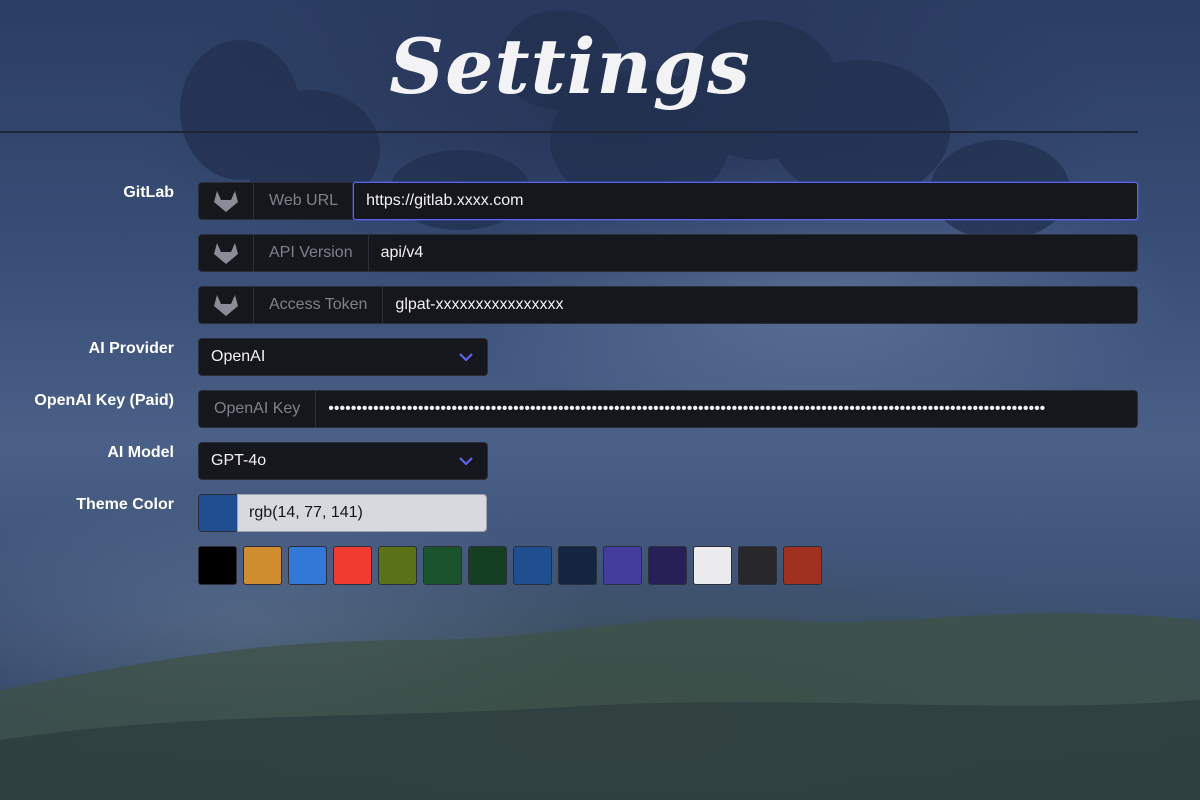 The width and height of the screenshot is (1200, 800). I want to click on gitlab-label: GitLab, so click(148, 192).